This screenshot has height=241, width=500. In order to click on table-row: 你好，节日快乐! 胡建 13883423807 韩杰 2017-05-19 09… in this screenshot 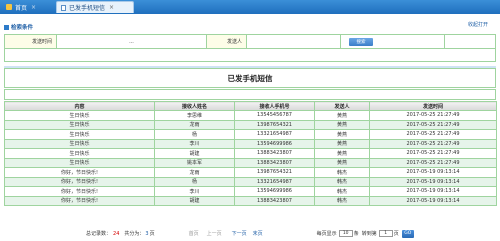, I will do `click(250, 200)`.